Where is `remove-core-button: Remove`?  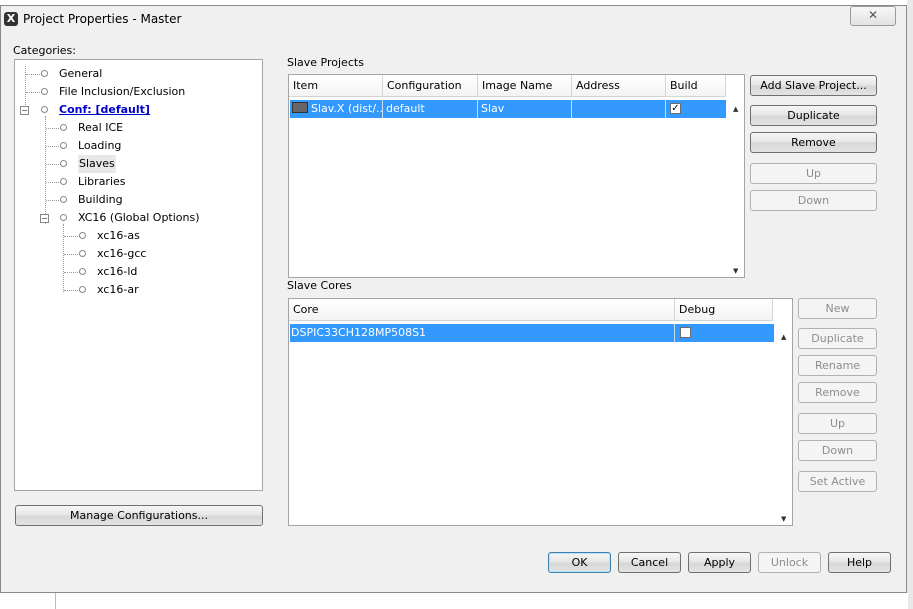
remove-core-button: Remove is located at coordinates (837, 392).